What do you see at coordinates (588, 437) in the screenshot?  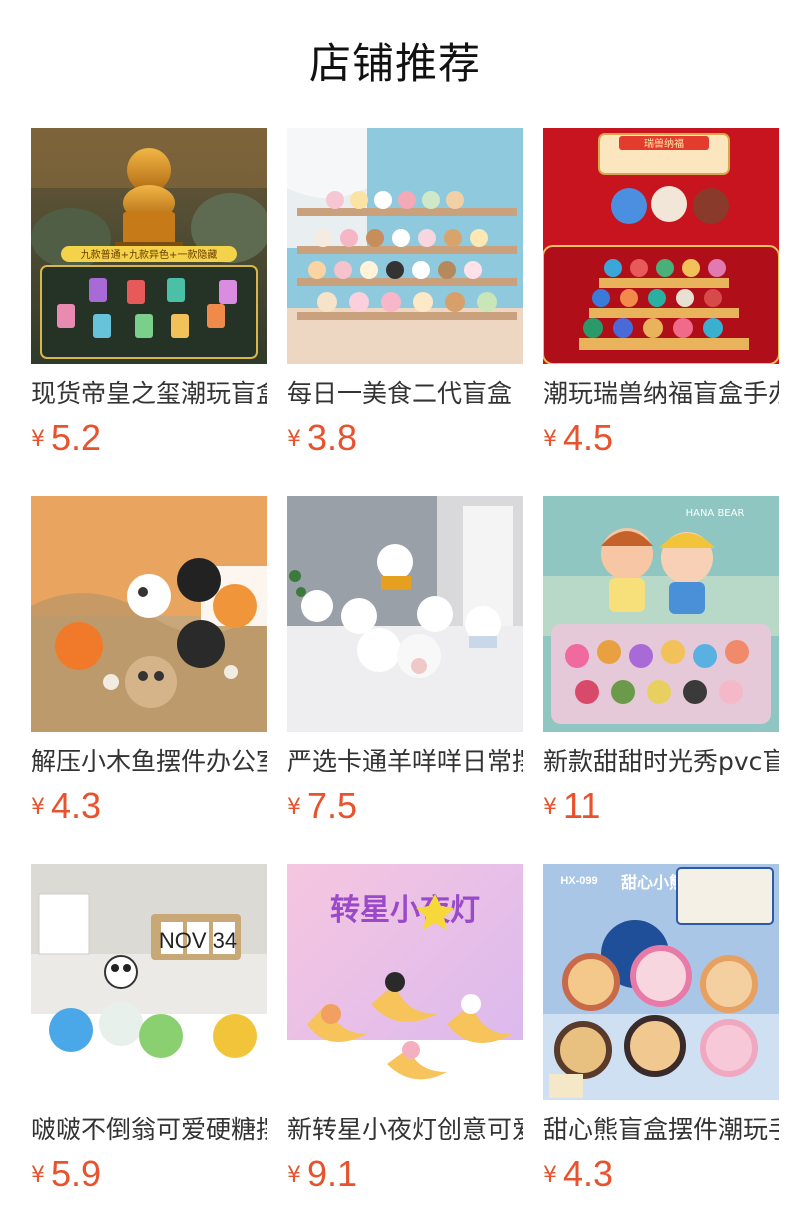 I see `price-amount: 4.5` at bounding box center [588, 437].